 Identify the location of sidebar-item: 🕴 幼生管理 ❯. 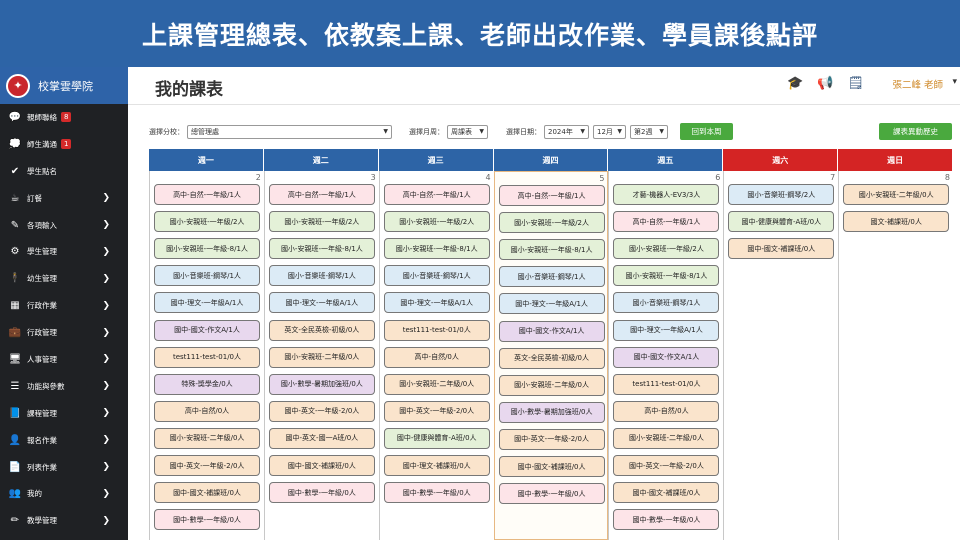
(64, 278).